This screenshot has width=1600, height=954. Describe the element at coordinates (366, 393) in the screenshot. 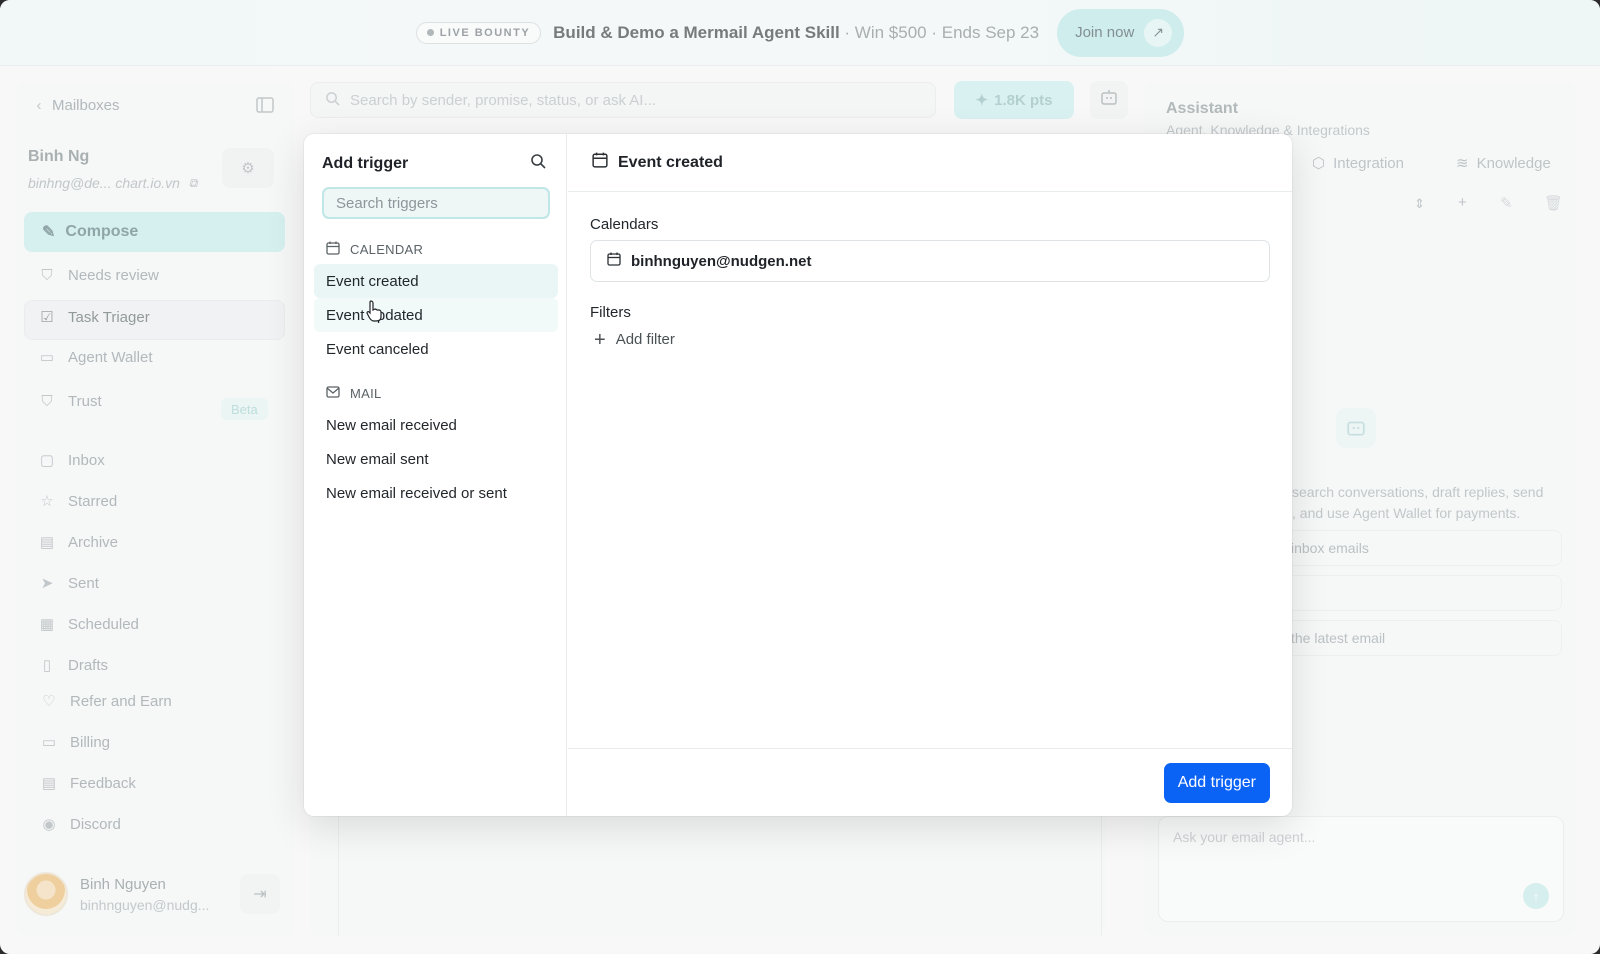

I see `section-label: MAIL` at that location.